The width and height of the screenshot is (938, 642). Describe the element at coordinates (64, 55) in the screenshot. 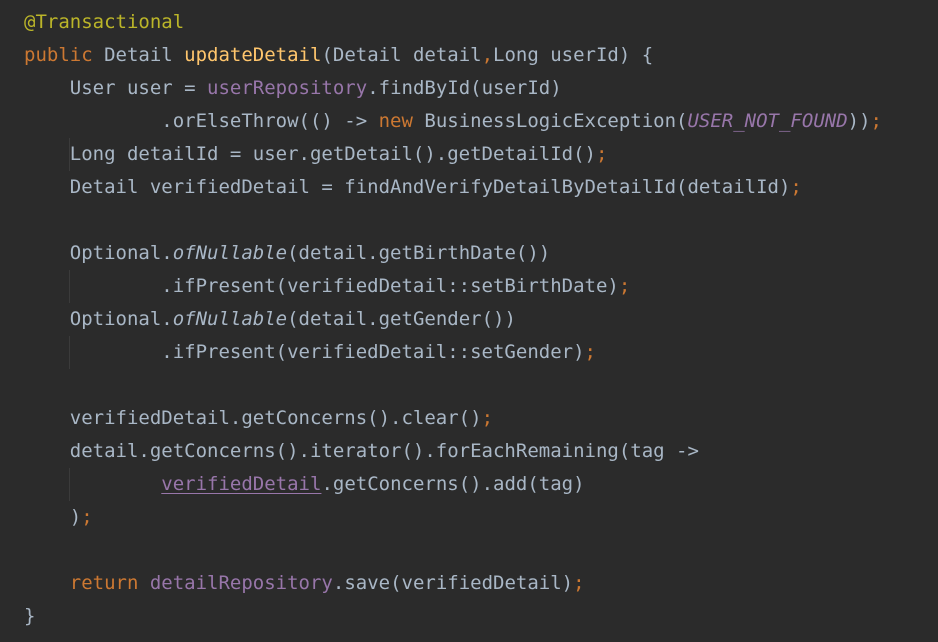

I see `code-token: public` at that location.